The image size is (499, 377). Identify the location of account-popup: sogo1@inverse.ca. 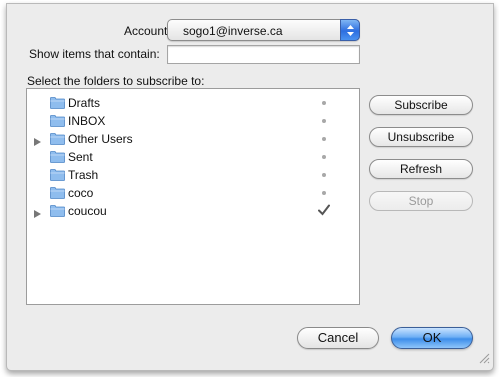
(263, 30).